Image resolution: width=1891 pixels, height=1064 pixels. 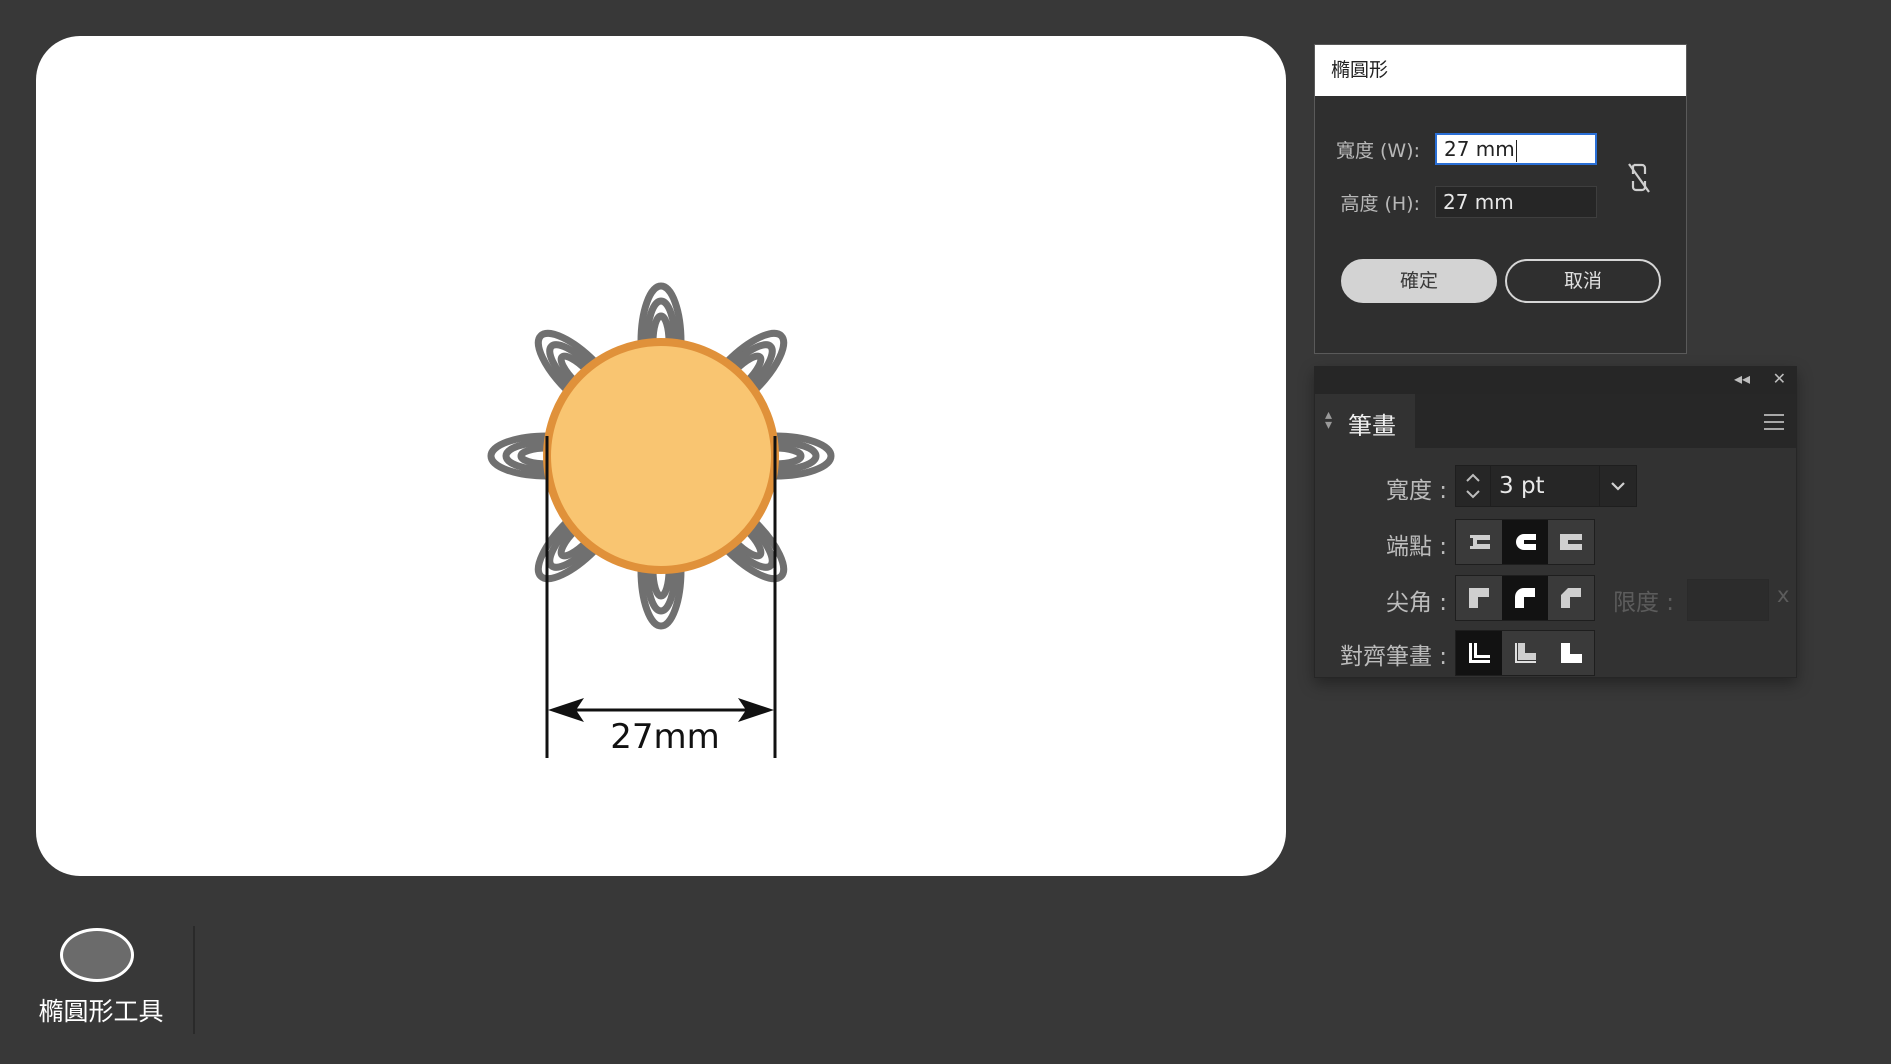 I want to click on cap-buttons, so click(x=1525, y=542).